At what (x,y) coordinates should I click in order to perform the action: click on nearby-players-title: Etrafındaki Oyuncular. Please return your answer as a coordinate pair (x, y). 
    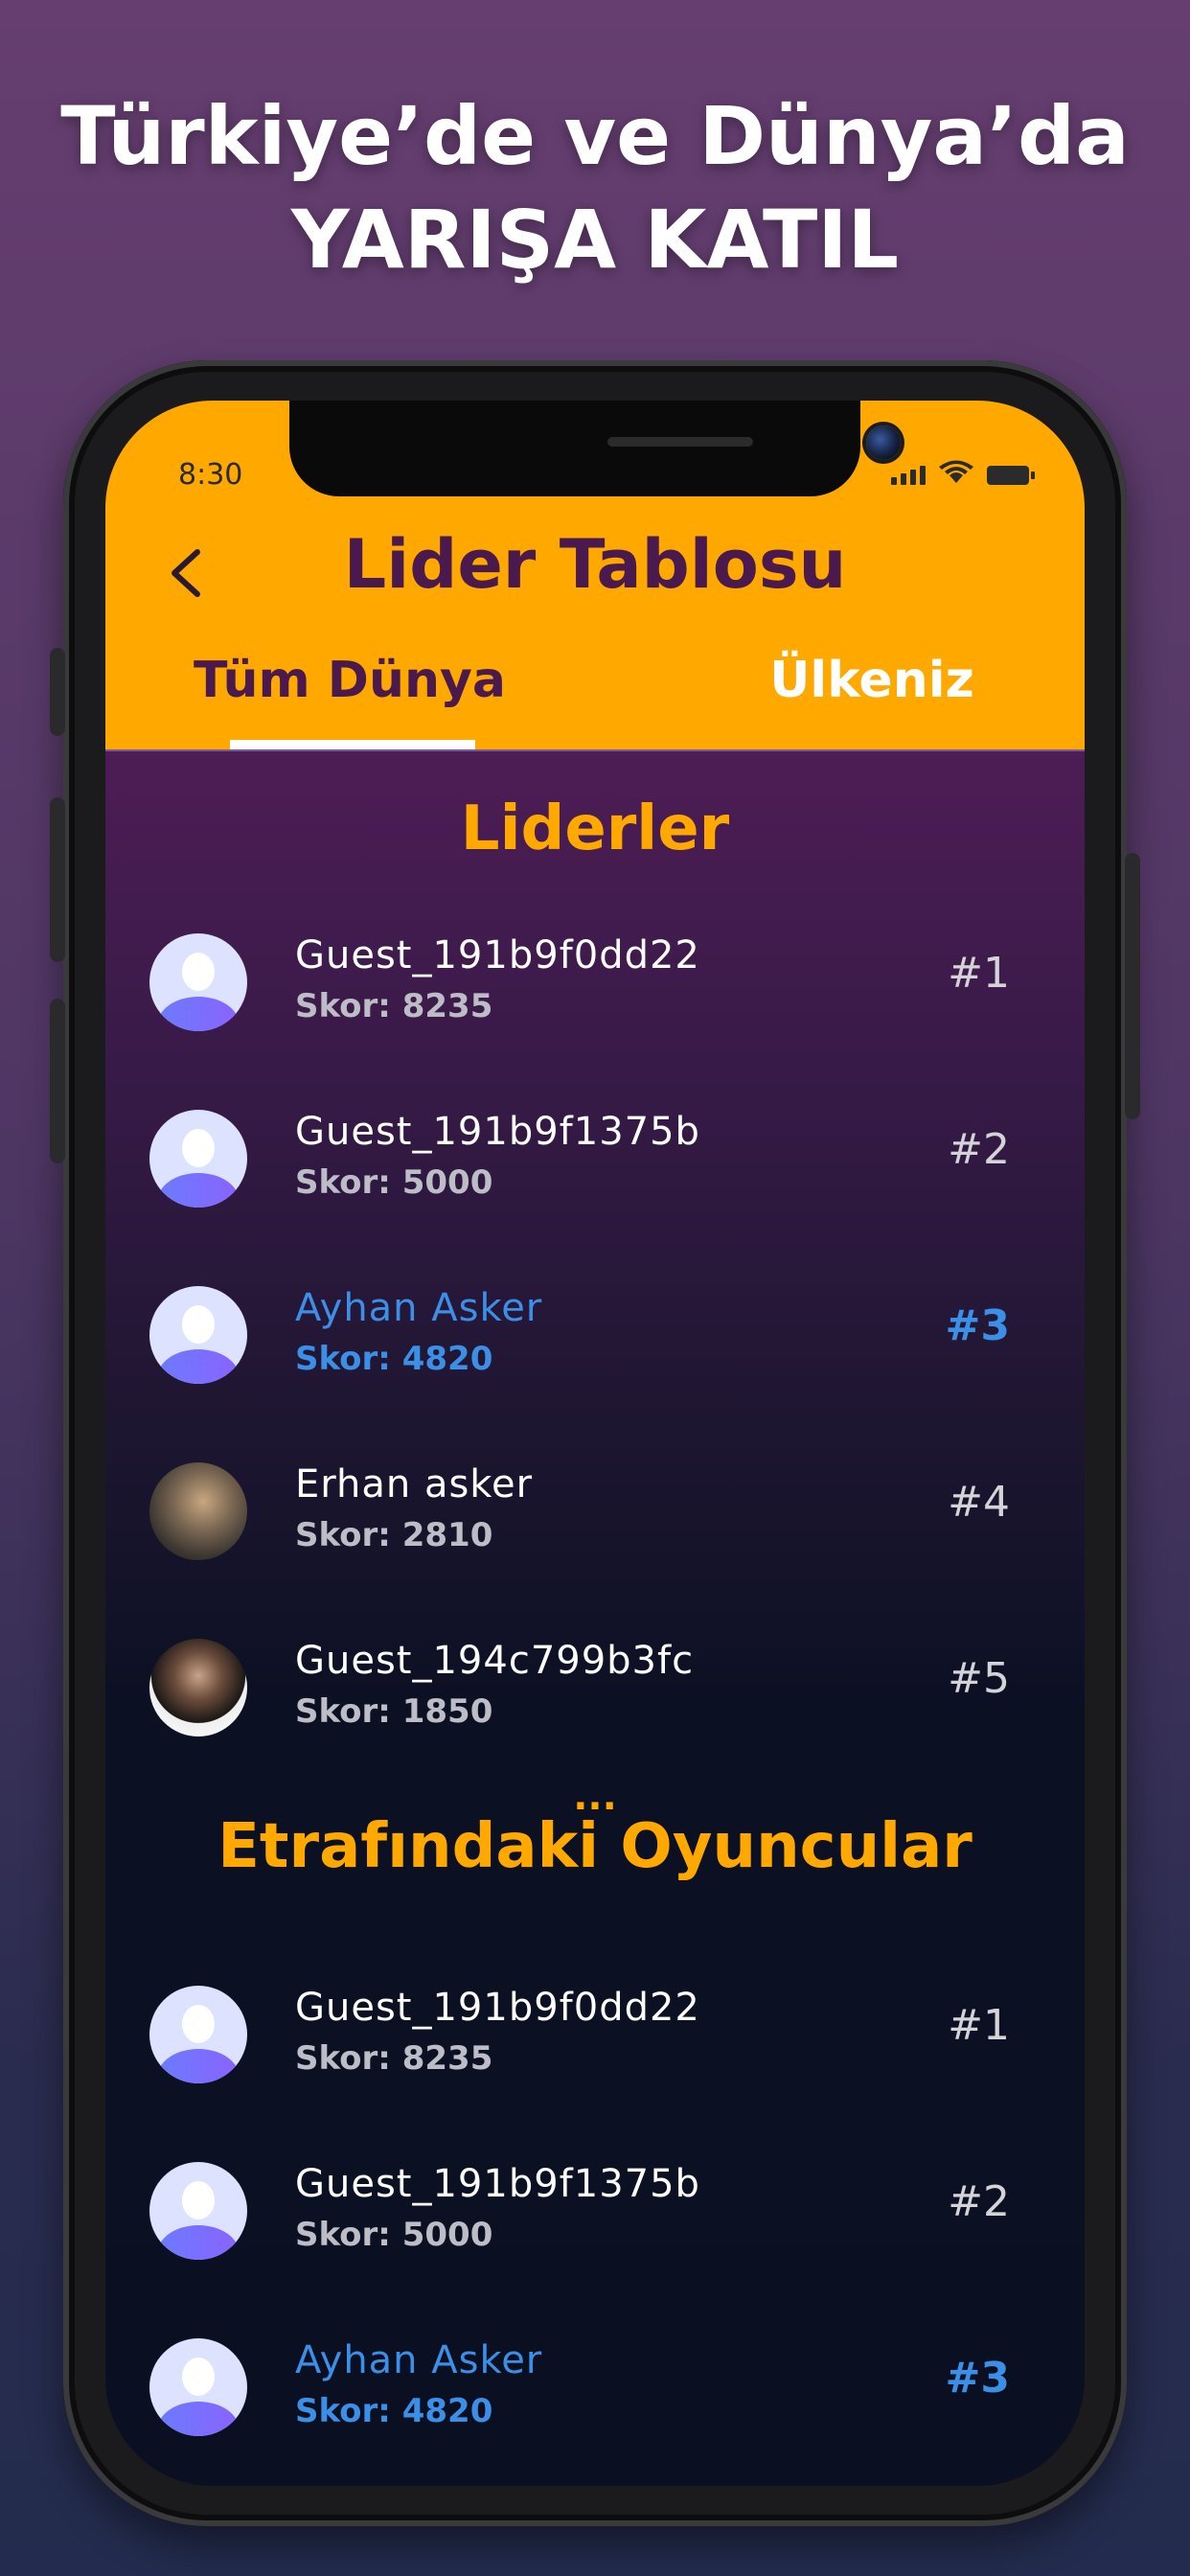
    Looking at the image, I should click on (595, 1846).